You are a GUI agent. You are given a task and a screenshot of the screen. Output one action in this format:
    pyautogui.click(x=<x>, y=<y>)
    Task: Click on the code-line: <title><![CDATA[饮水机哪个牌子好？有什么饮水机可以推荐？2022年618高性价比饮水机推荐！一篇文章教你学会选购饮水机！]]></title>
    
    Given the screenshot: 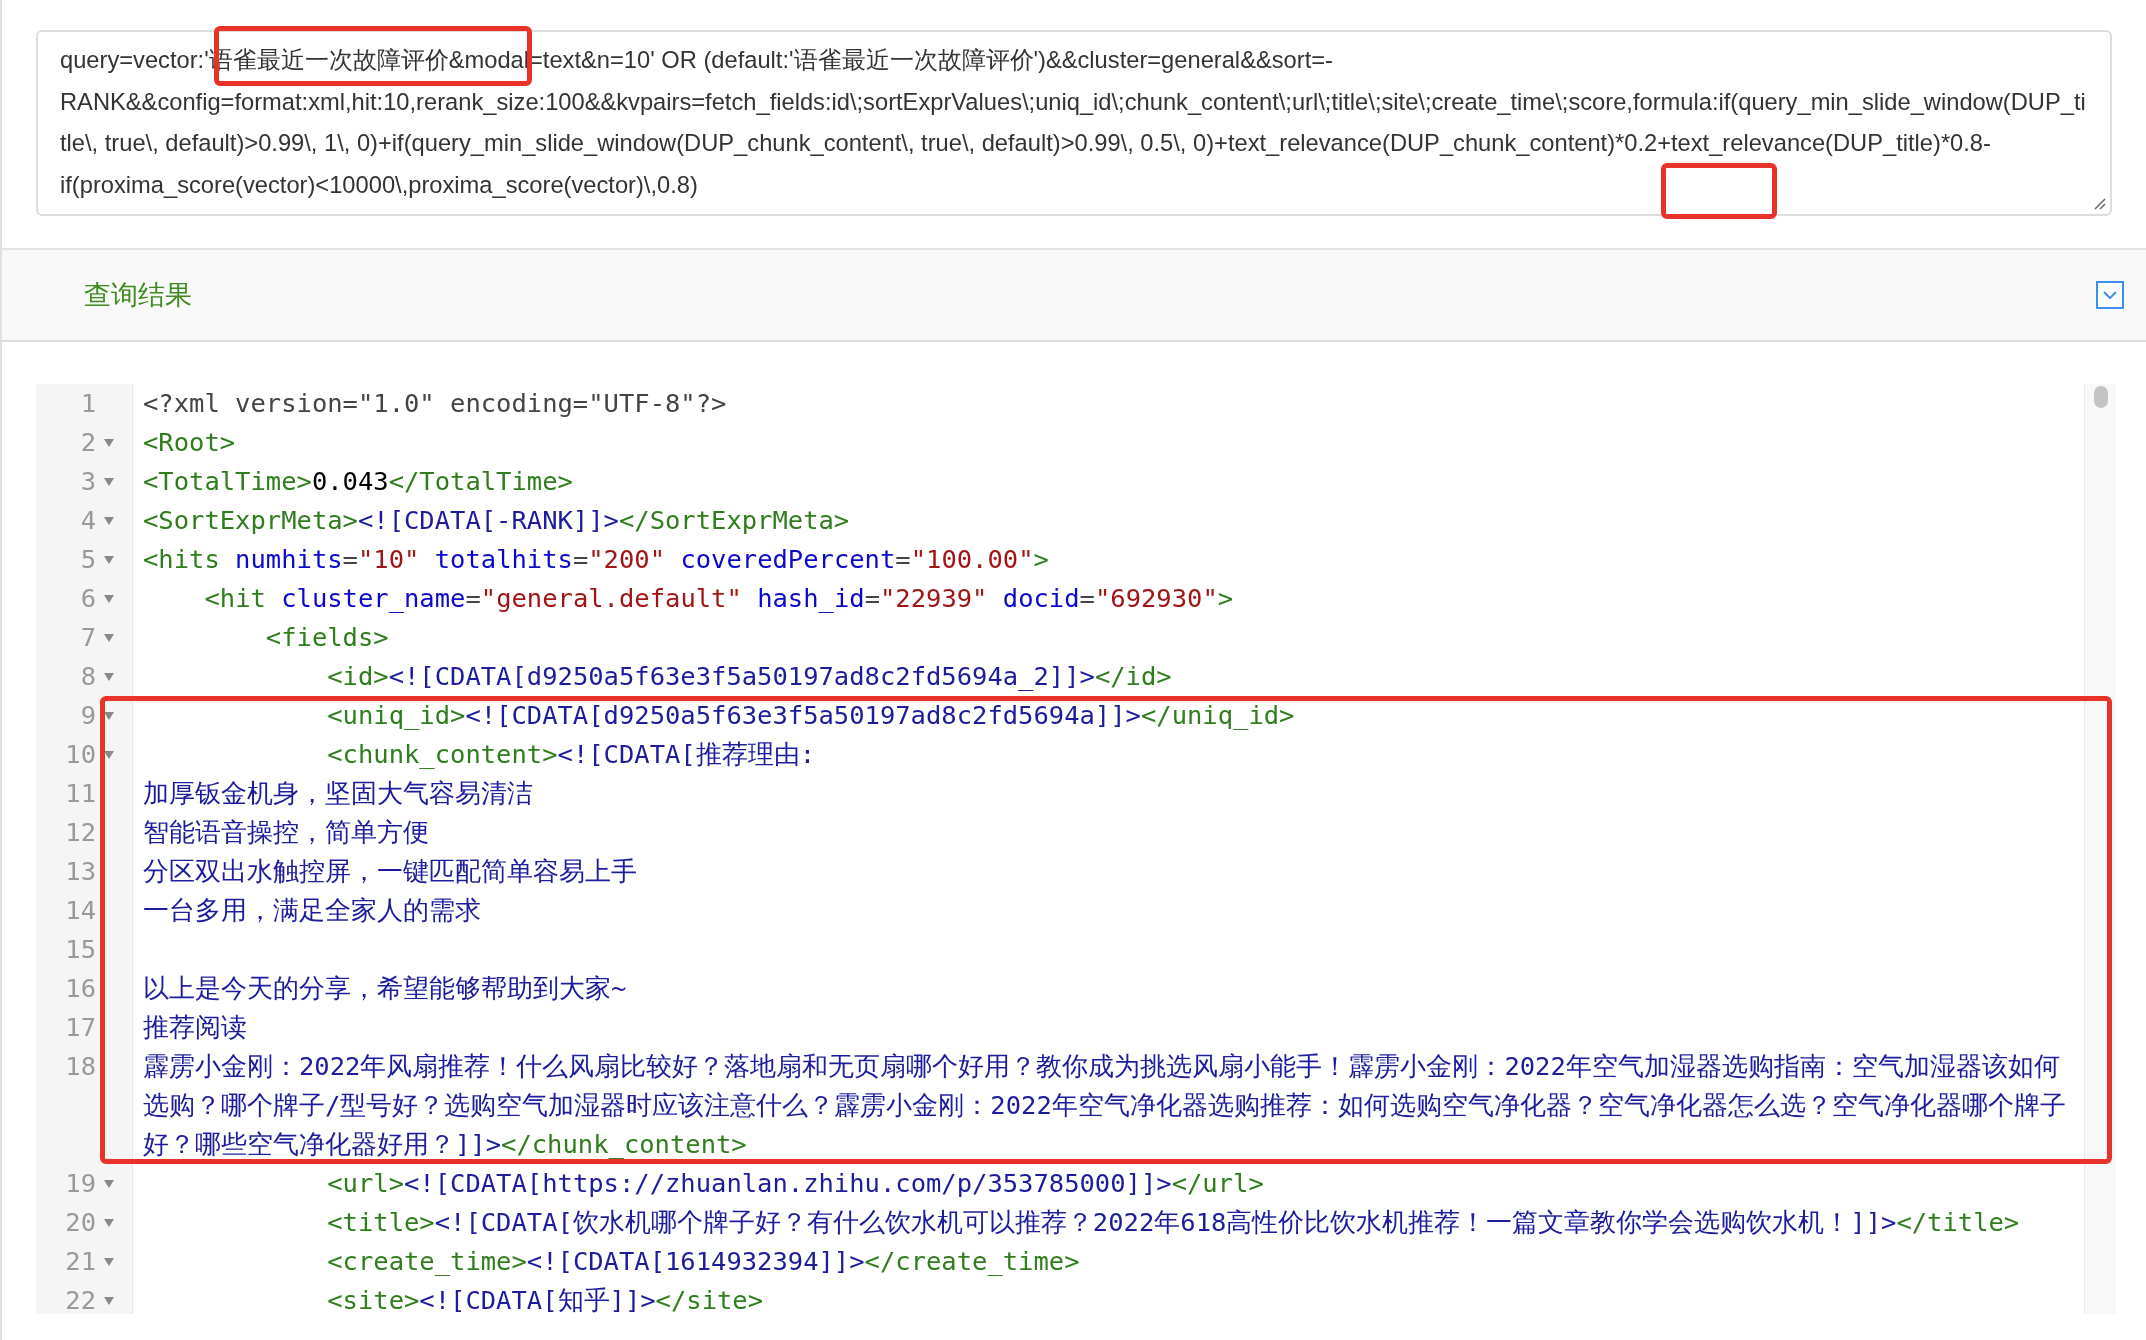 What is the action you would take?
    pyautogui.click(x=1173, y=1222)
    